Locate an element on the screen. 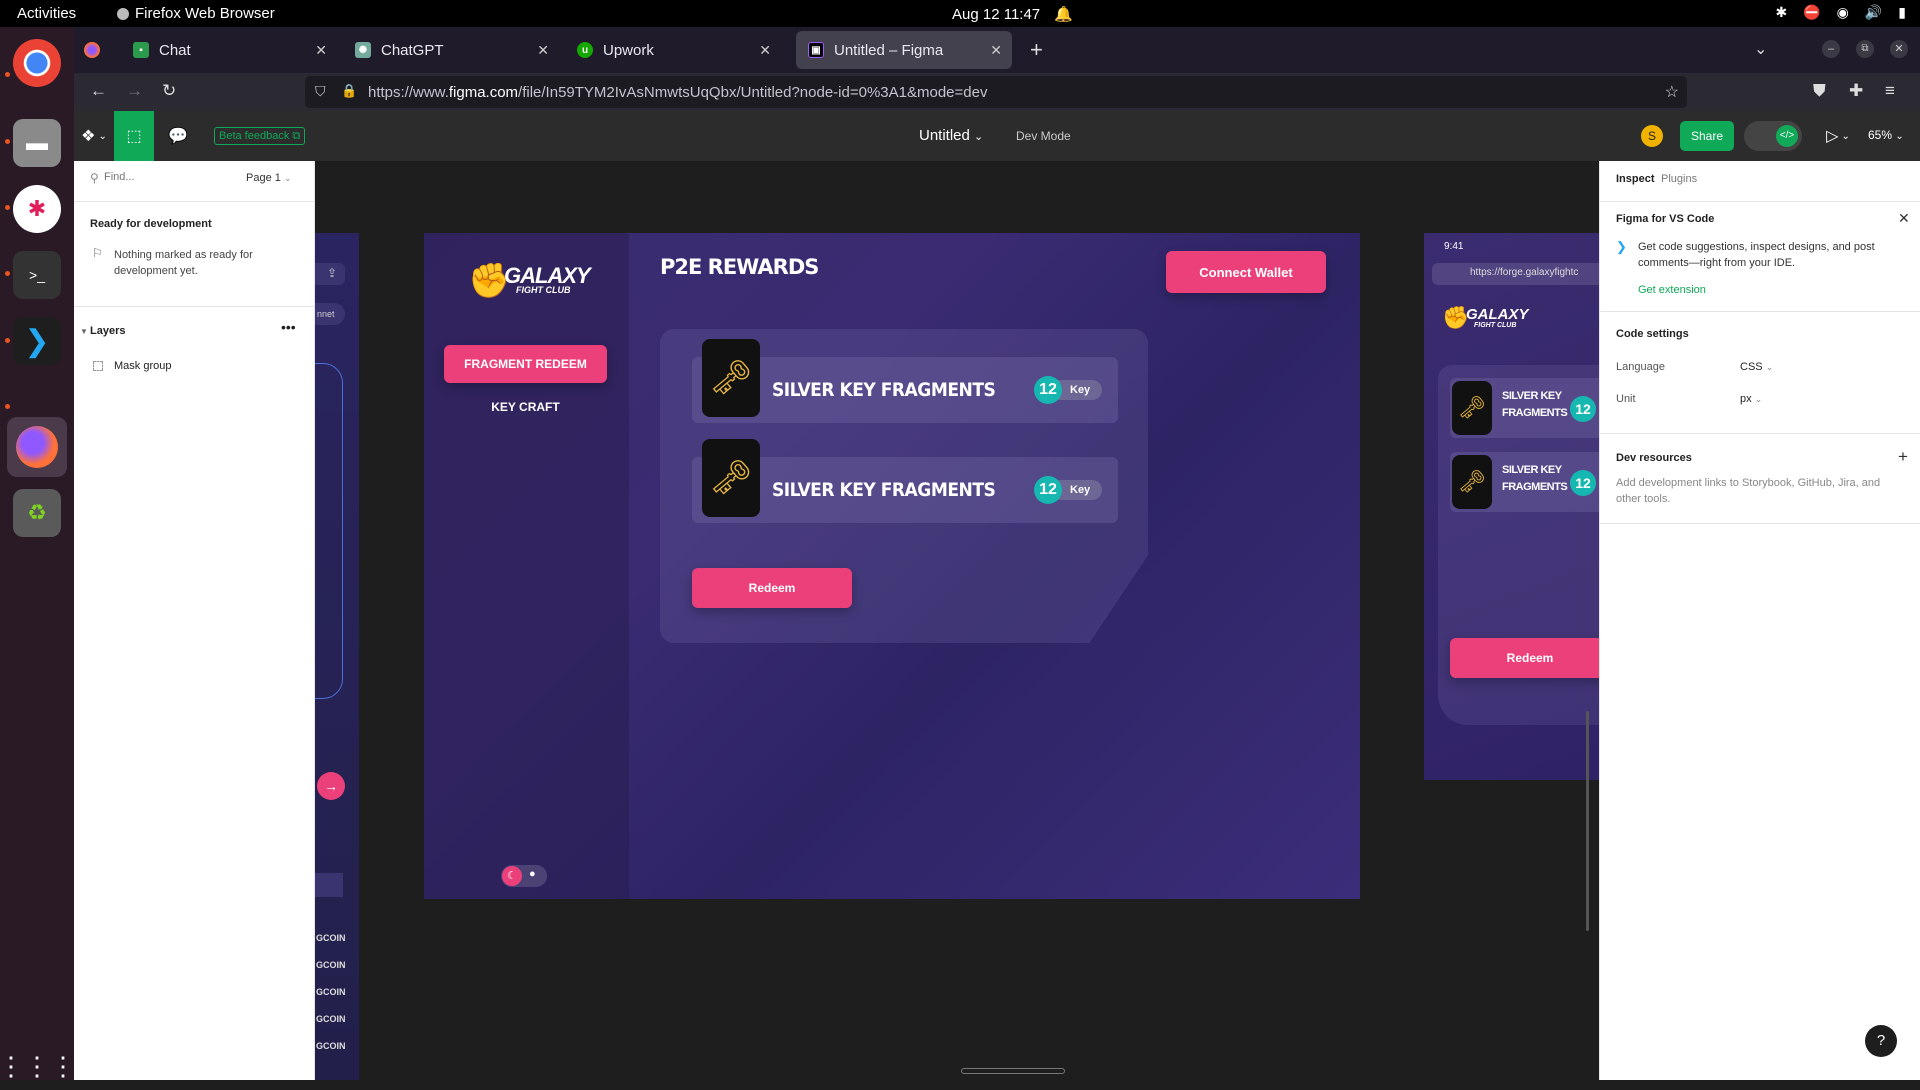 This screenshot has width=1920, height=1090. mobile-redeem-button: Redeem is located at coordinates (1524, 658).